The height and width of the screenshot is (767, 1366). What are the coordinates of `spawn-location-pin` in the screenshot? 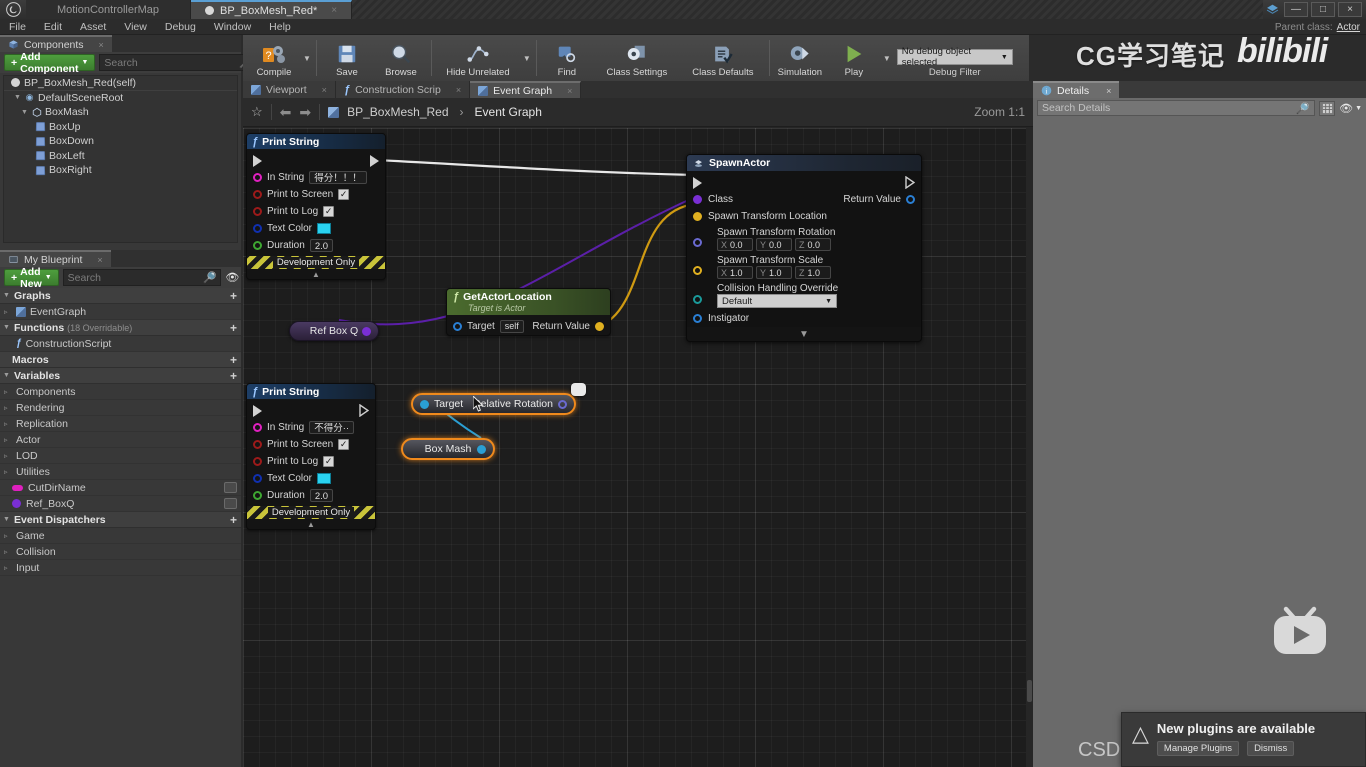 It's located at (697, 216).